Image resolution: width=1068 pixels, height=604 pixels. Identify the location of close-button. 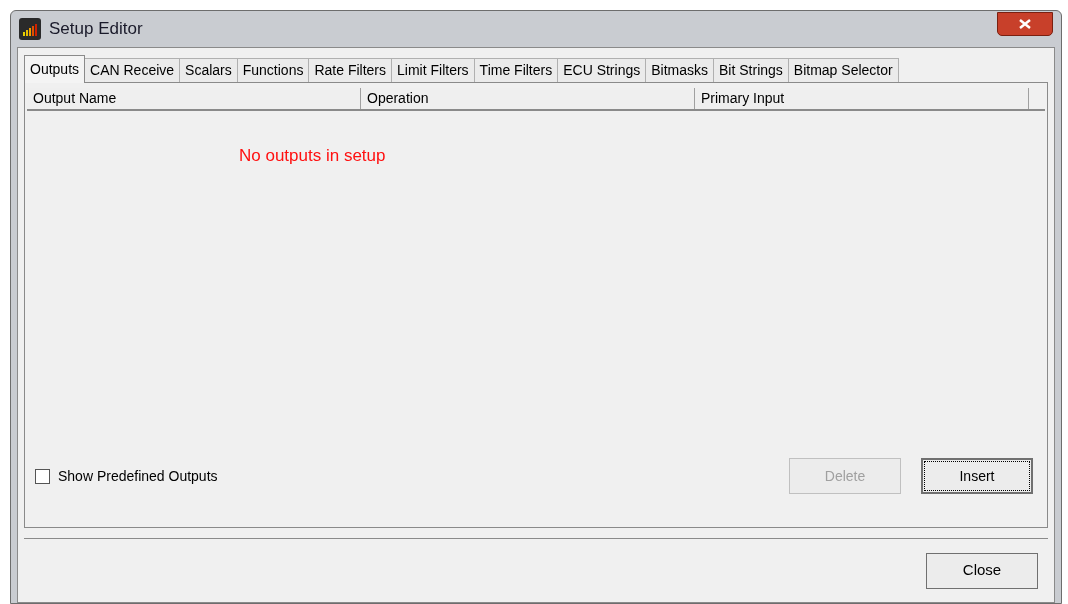
(1025, 24).